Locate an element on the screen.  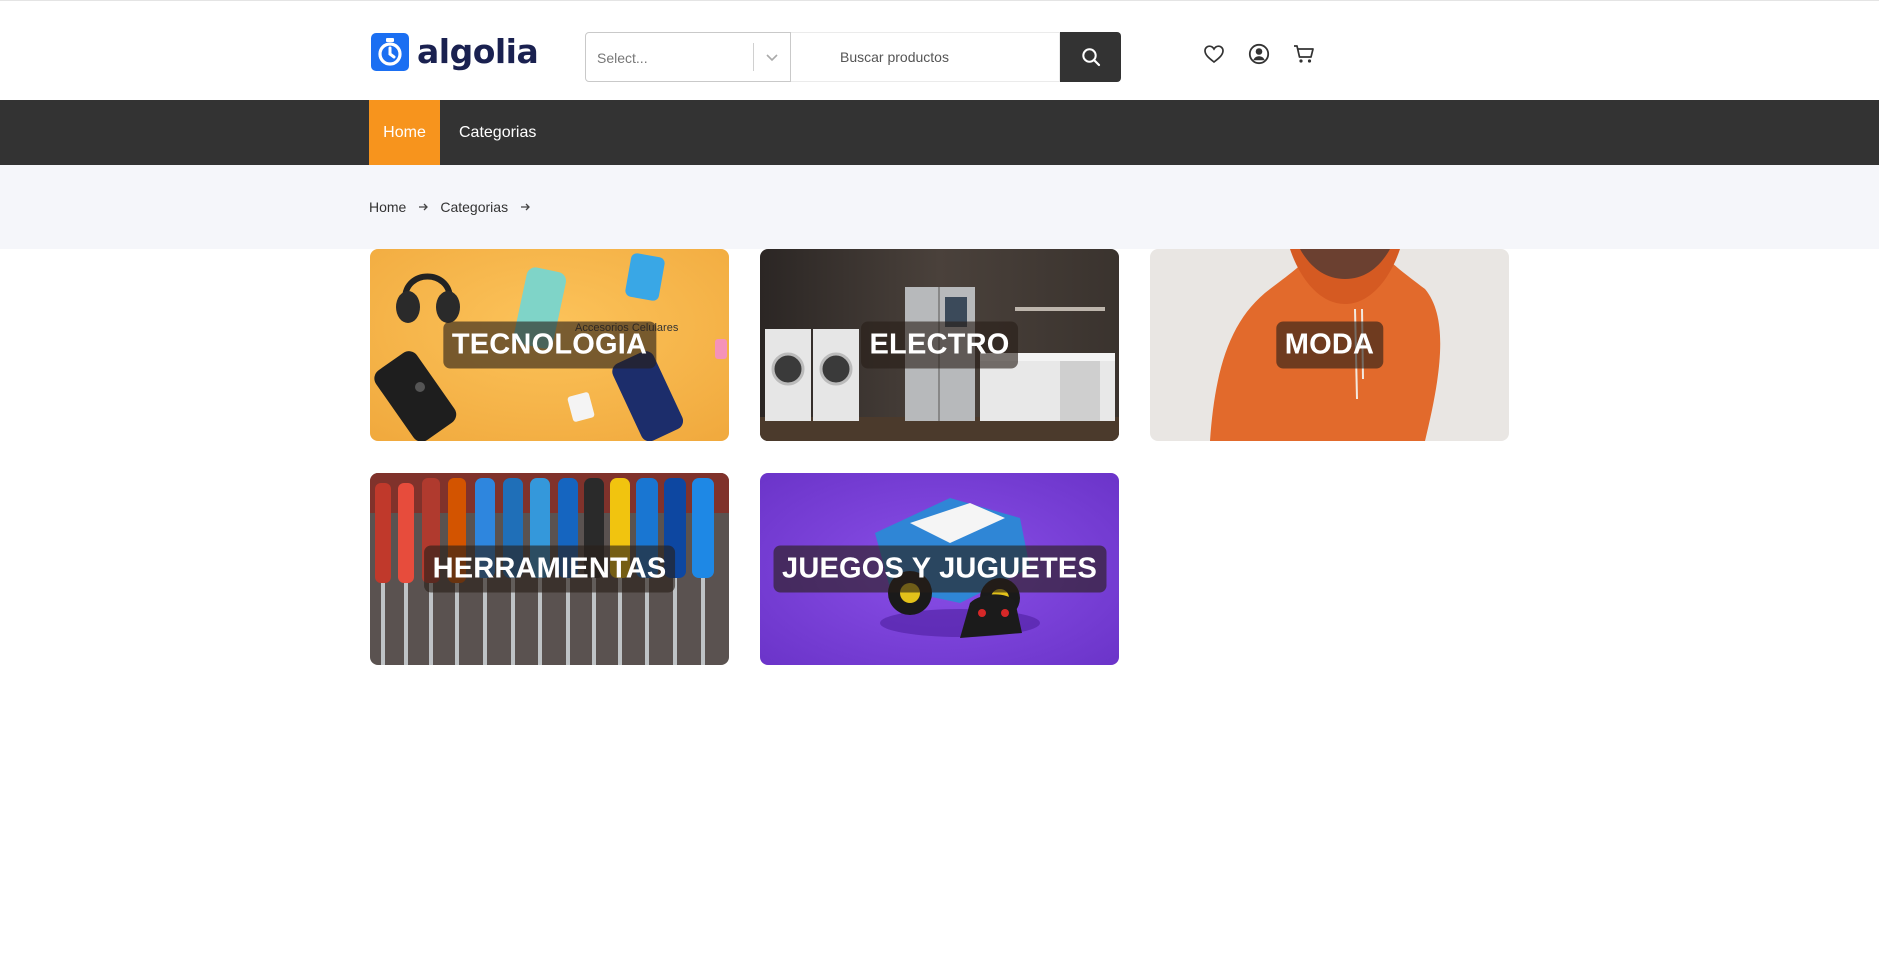
account-button is located at coordinates (1259, 54).